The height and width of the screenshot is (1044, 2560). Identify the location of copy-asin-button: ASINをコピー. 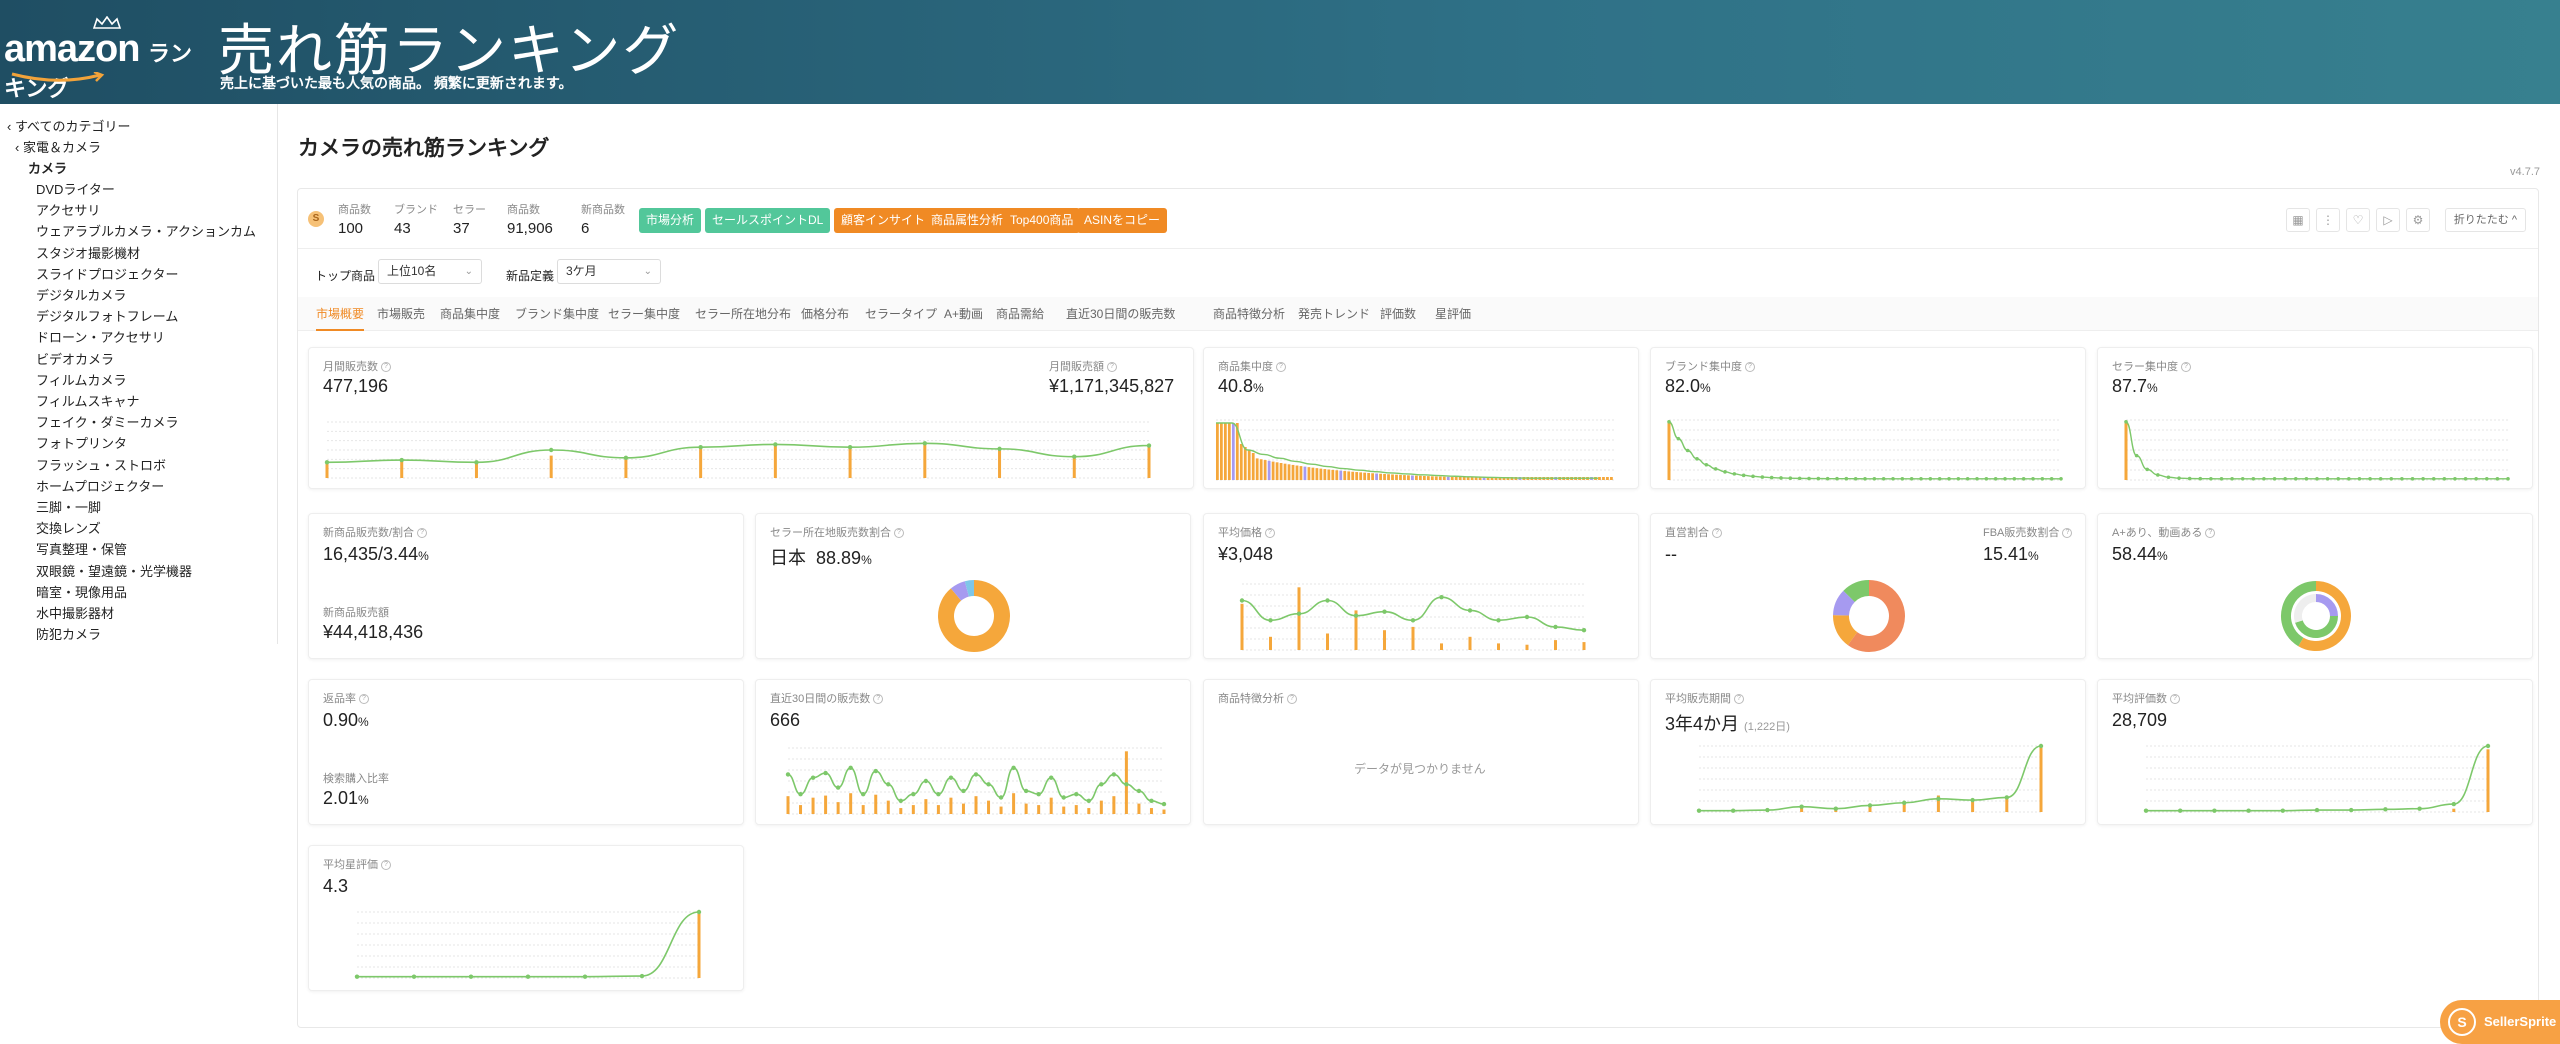
(1122, 220).